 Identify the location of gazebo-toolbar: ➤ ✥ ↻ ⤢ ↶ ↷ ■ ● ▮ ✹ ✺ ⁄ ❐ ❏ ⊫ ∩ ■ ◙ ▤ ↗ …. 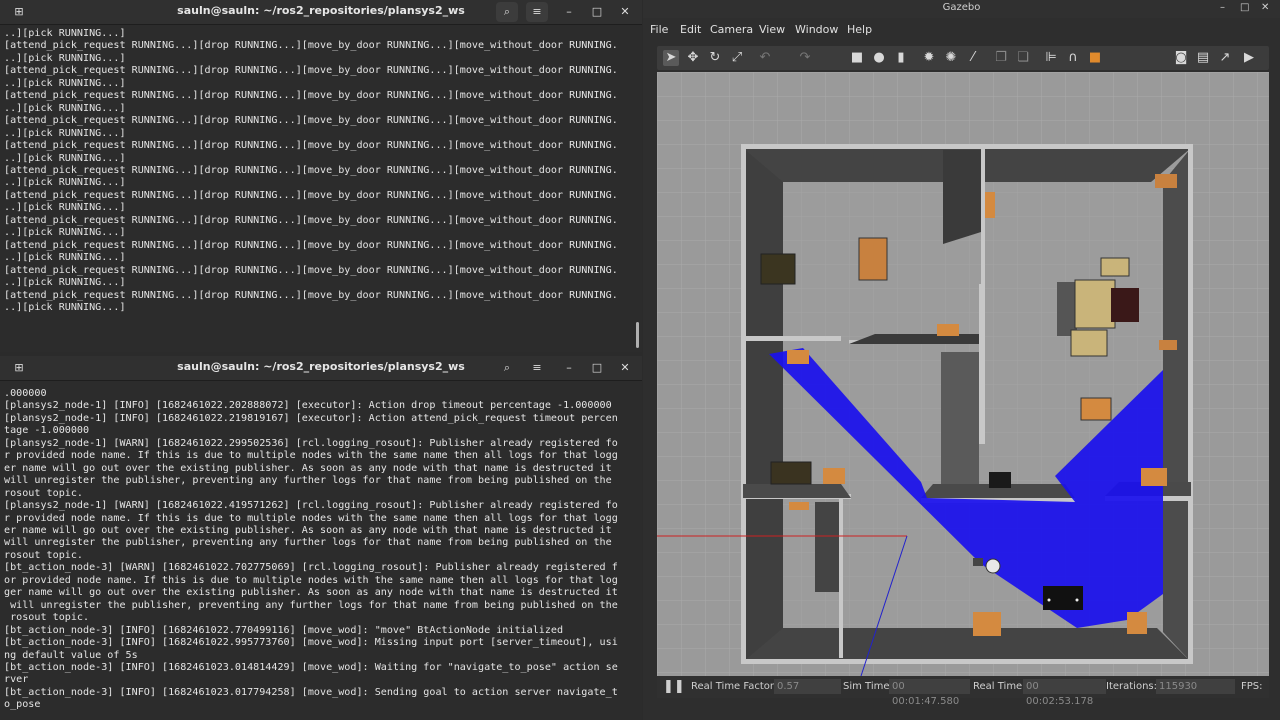
(963, 58).